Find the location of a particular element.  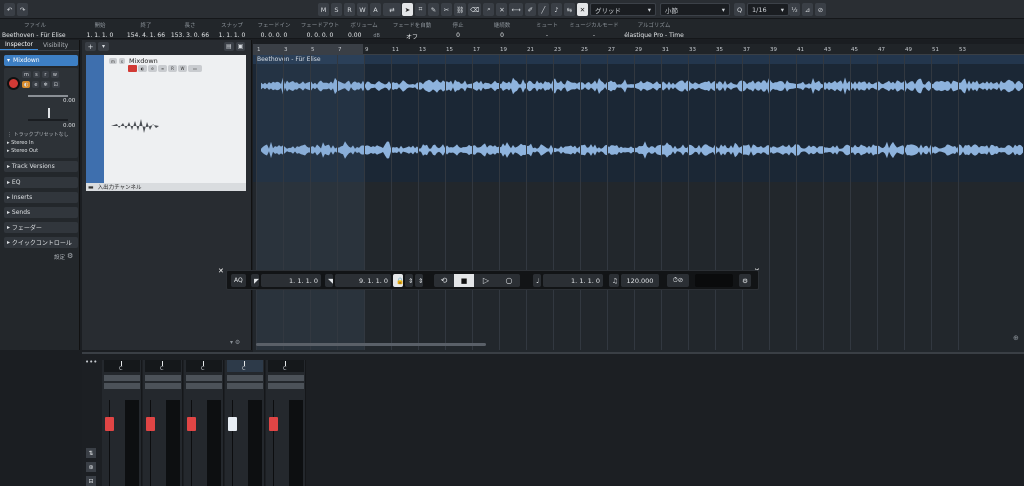

lock-icon: ⊡ is located at coordinates (55, 84).